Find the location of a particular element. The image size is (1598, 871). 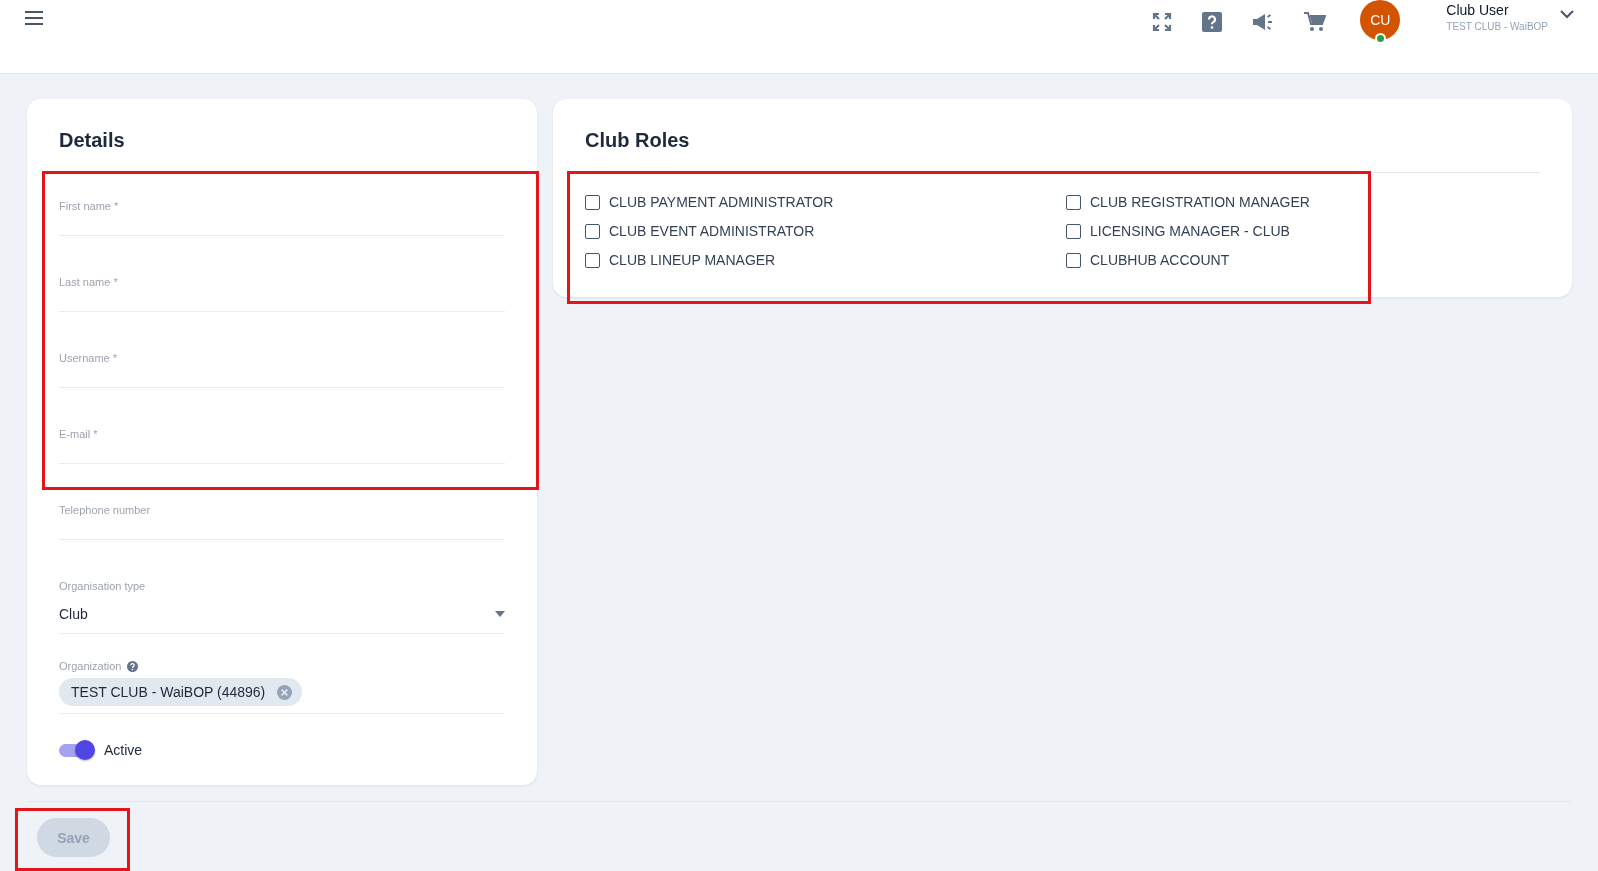

menu-icon is located at coordinates (34, 18).